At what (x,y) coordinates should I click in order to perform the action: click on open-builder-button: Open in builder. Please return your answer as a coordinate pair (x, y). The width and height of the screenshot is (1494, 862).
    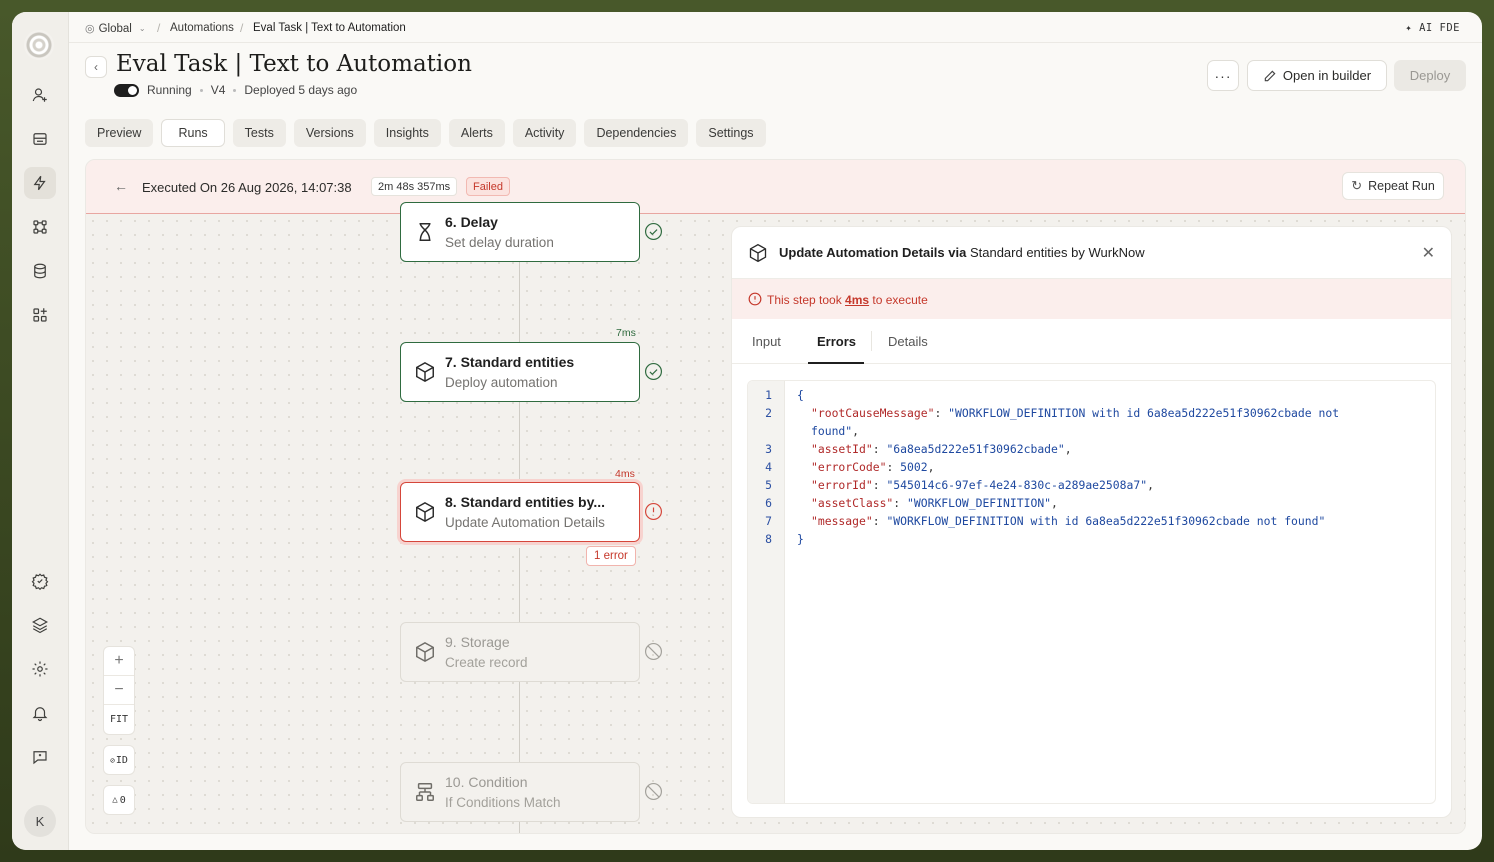
    Looking at the image, I should click on (1317, 75).